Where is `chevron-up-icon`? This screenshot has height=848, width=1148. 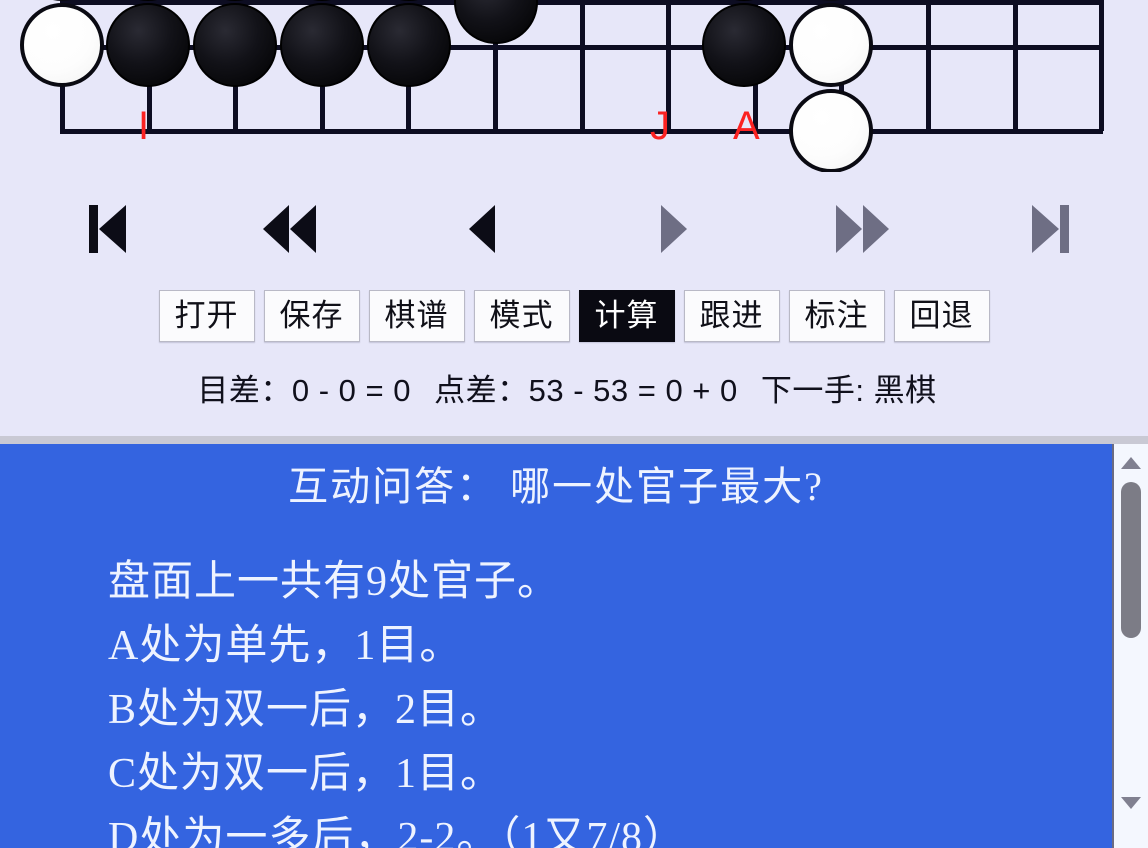
chevron-up-icon is located at coordinates (1131, 463).